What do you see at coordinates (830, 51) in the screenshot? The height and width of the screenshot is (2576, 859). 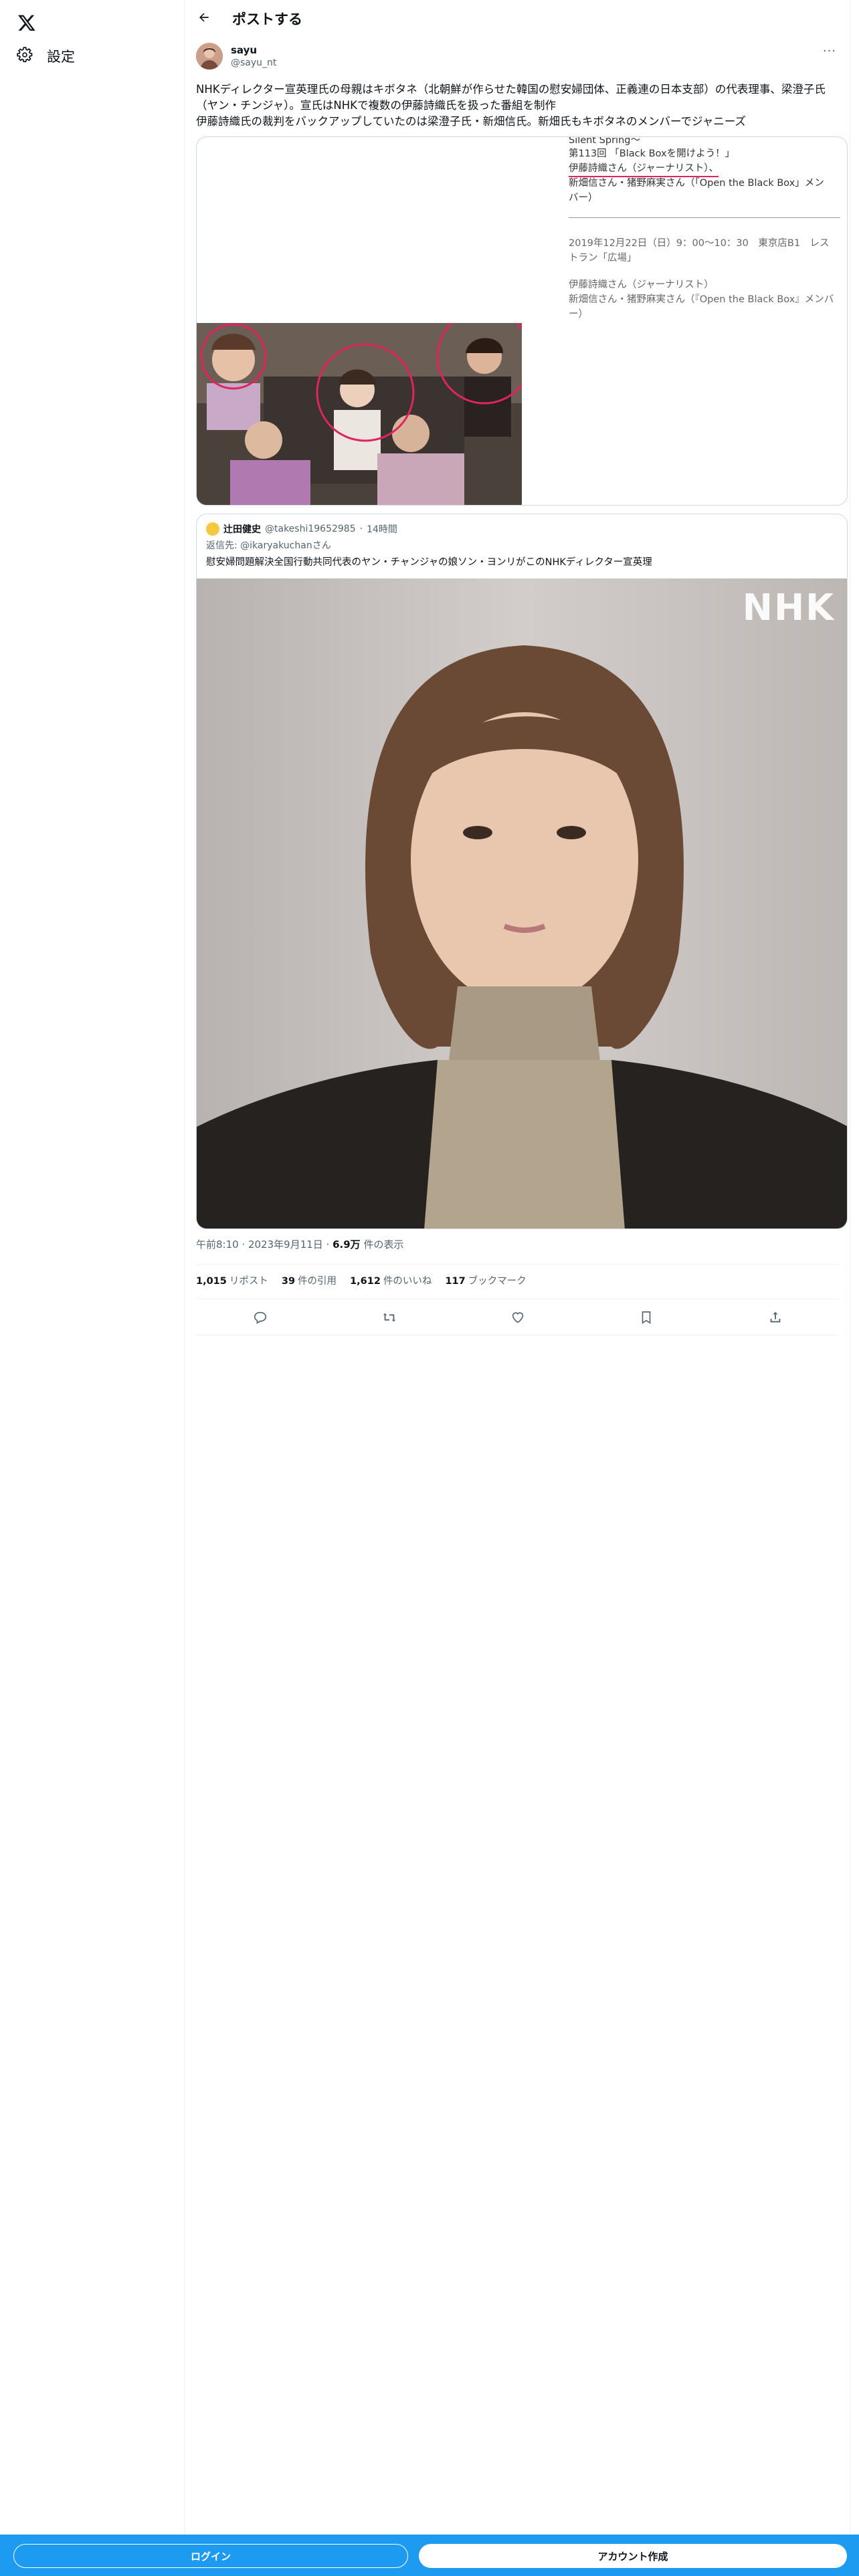 I see `more-options-icon: ···` at bounding box center [830, 51].